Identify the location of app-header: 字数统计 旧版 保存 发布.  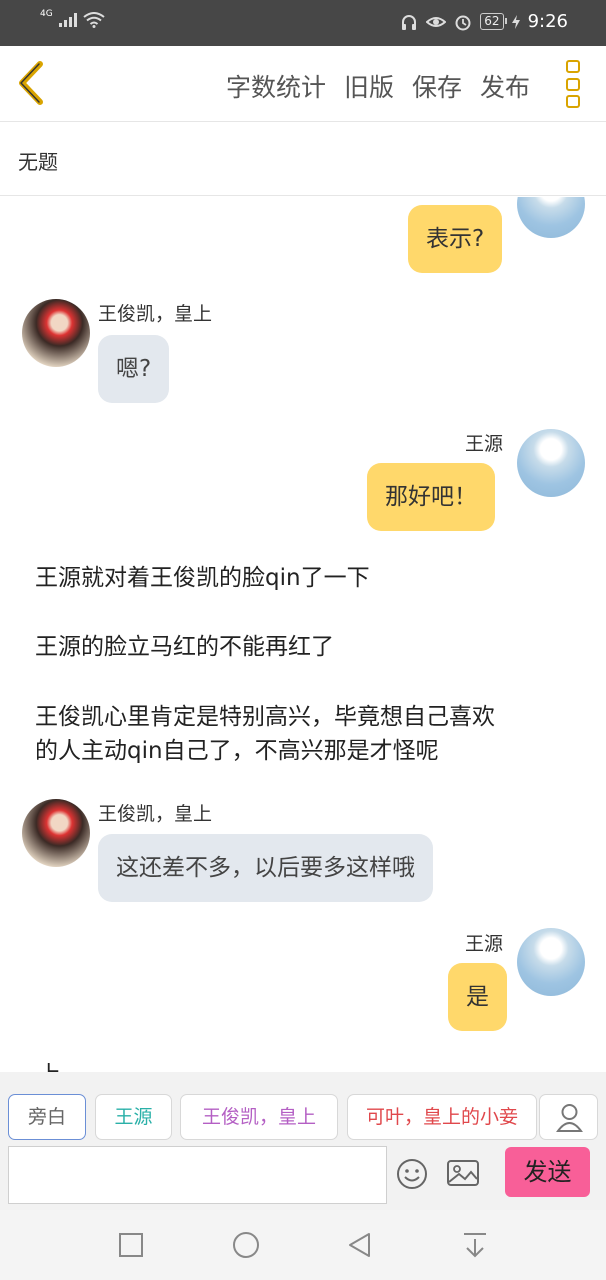
(303, 84).